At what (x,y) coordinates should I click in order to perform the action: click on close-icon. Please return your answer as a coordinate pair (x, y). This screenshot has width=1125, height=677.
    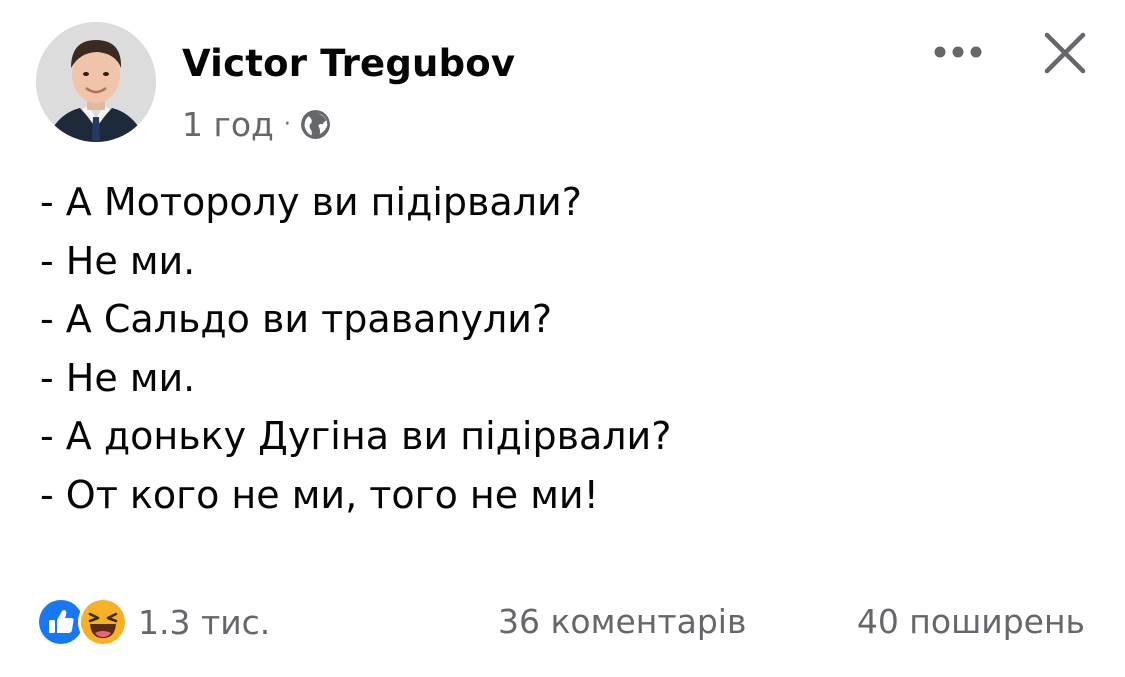
    Looking at the image, I should click on (1065, 53).